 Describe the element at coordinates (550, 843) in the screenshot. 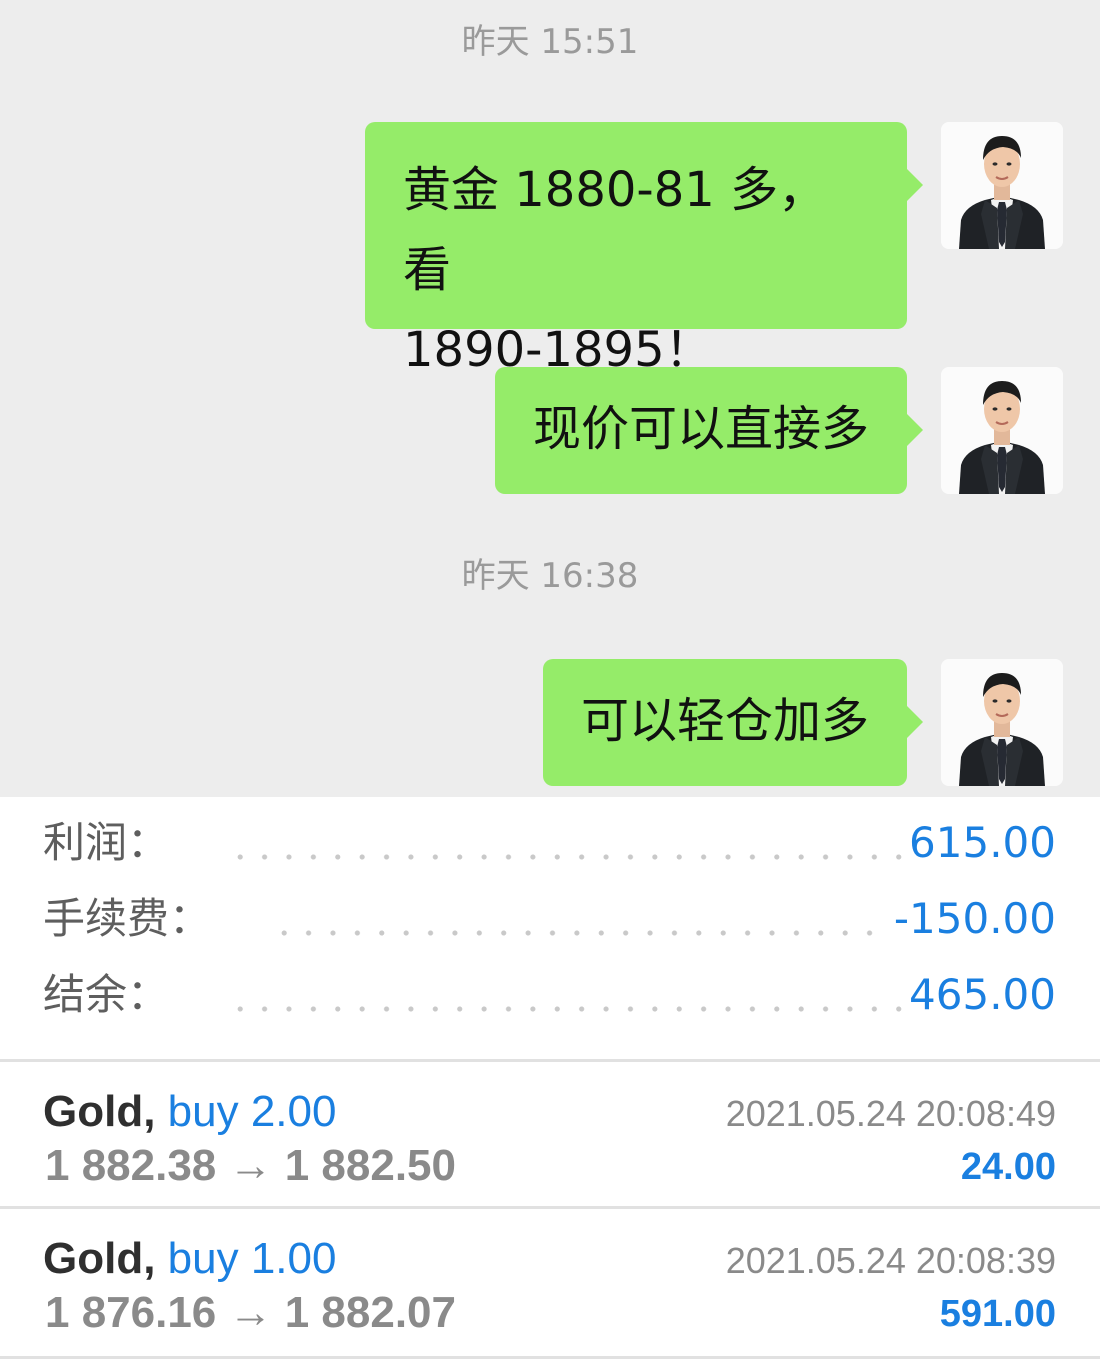

I see `summary-row-profit: 利润： 615.00` at that location.